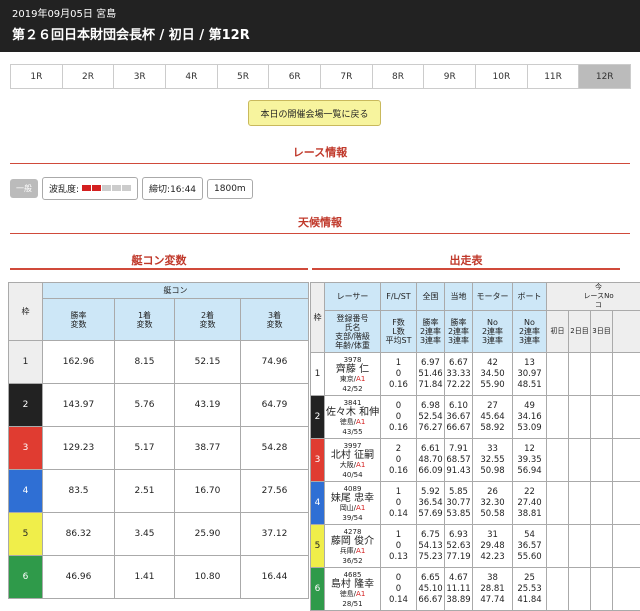  I want to click on racer-age-weight: 28/51, so click(352, 604).